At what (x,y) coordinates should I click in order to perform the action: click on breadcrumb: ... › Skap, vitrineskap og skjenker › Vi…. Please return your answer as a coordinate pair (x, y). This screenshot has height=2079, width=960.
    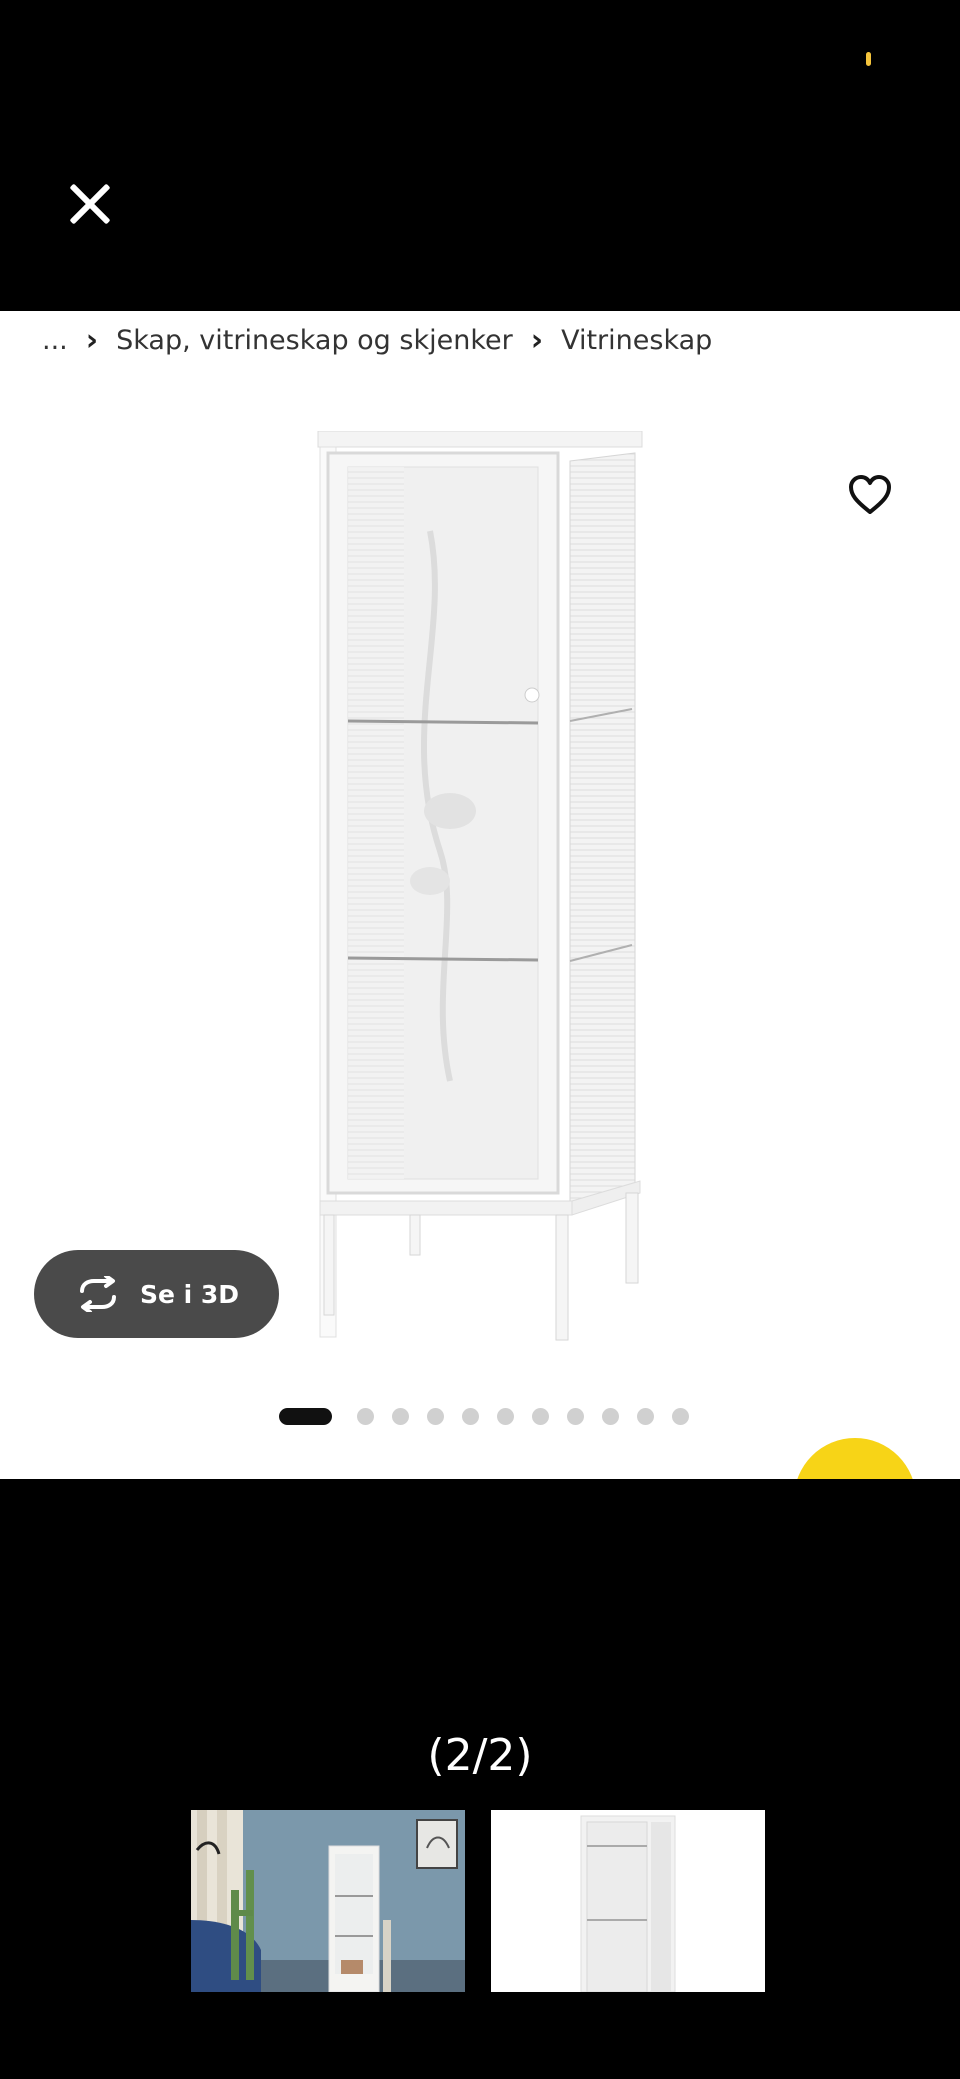
    Looking at the image, I should click on (377, 340).